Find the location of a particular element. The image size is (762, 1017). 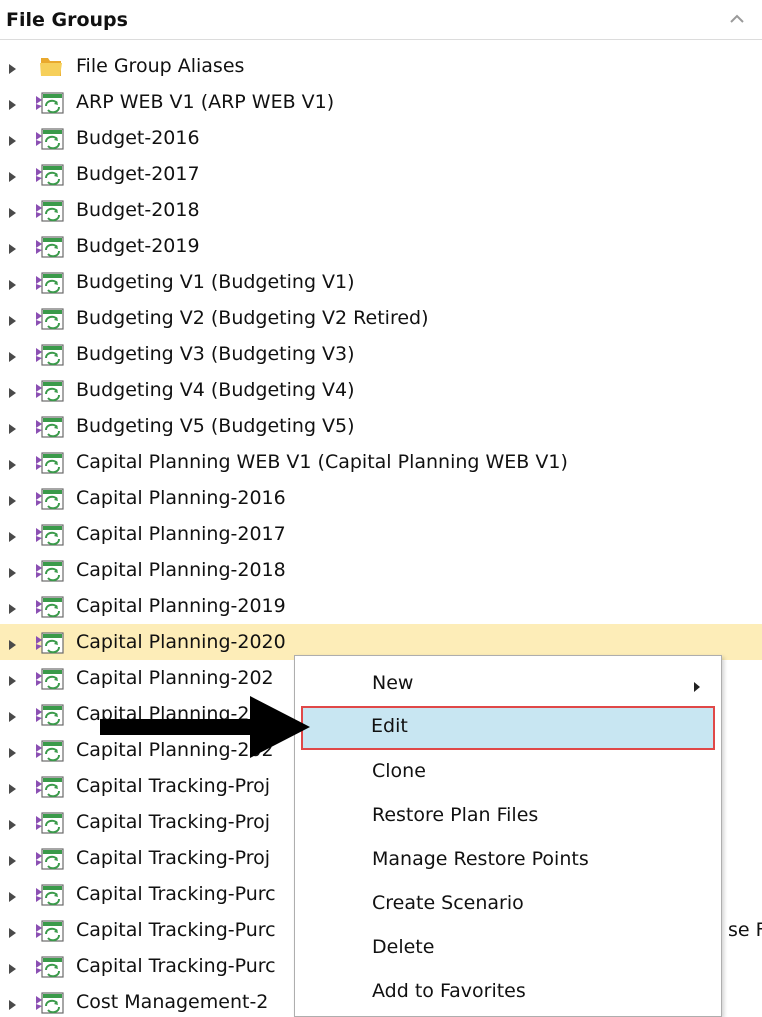

tree-item: Budgeting V5 (Budgeting V5) is located at coordinates (381, 426).